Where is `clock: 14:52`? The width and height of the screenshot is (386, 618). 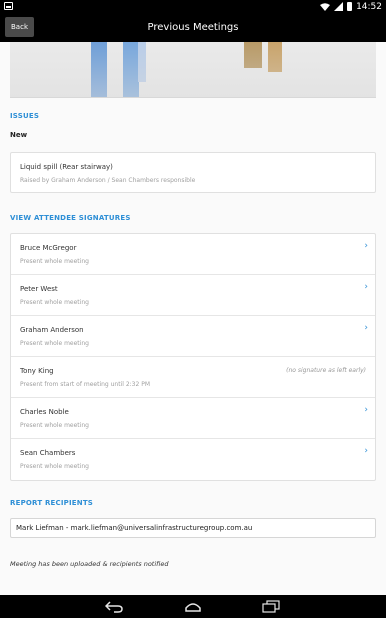
clock: 14:52 is located at coordinates (369, 6).